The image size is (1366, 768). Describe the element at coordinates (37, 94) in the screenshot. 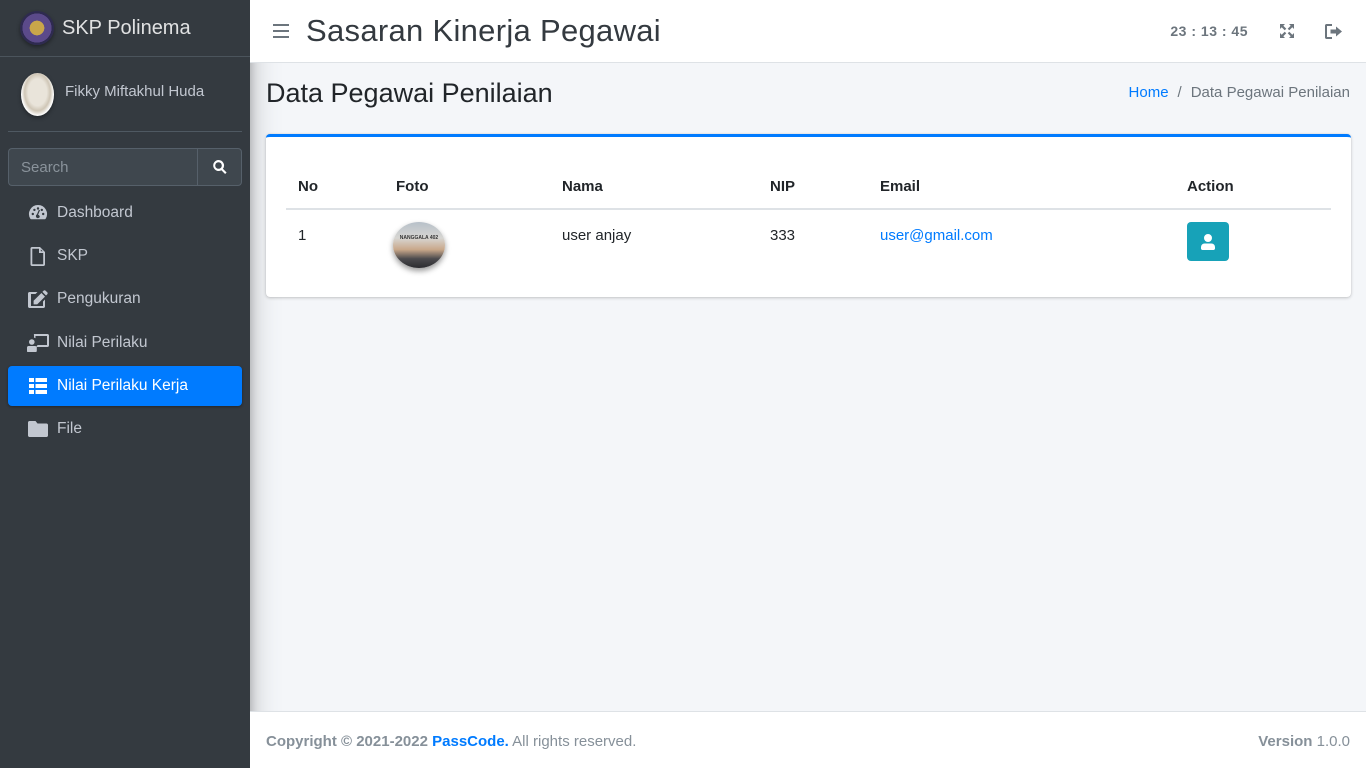

I see `user-avatar` at that location.